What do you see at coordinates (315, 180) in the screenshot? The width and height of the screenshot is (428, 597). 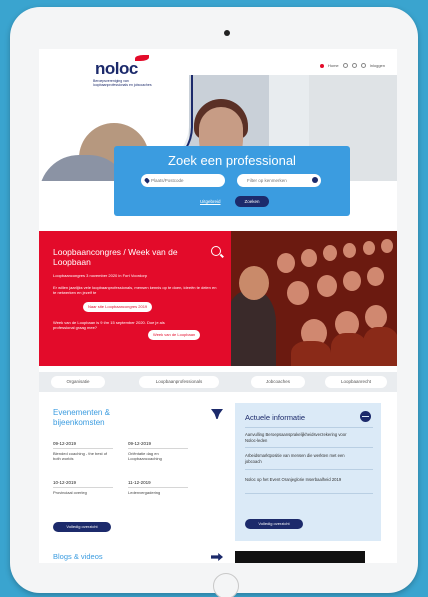 I see `info-icon` at bounding box center [315, 180].